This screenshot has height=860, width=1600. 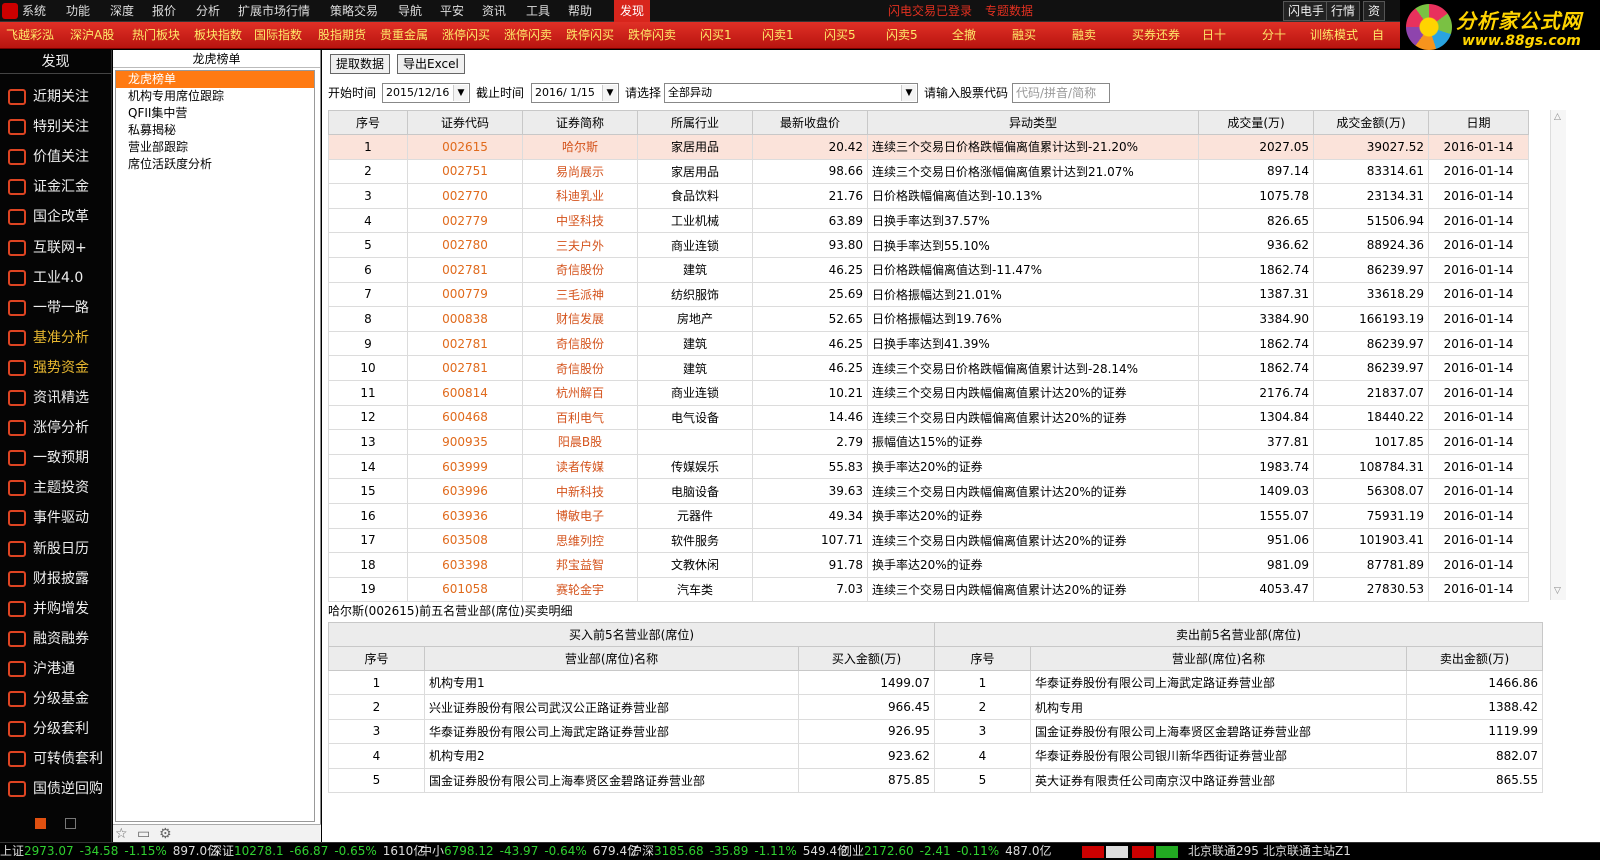 What do you see at coordinates (56, 759) in the screenshot?
I see `nav-item: 可转债套利` at bounding box center [56, 759].